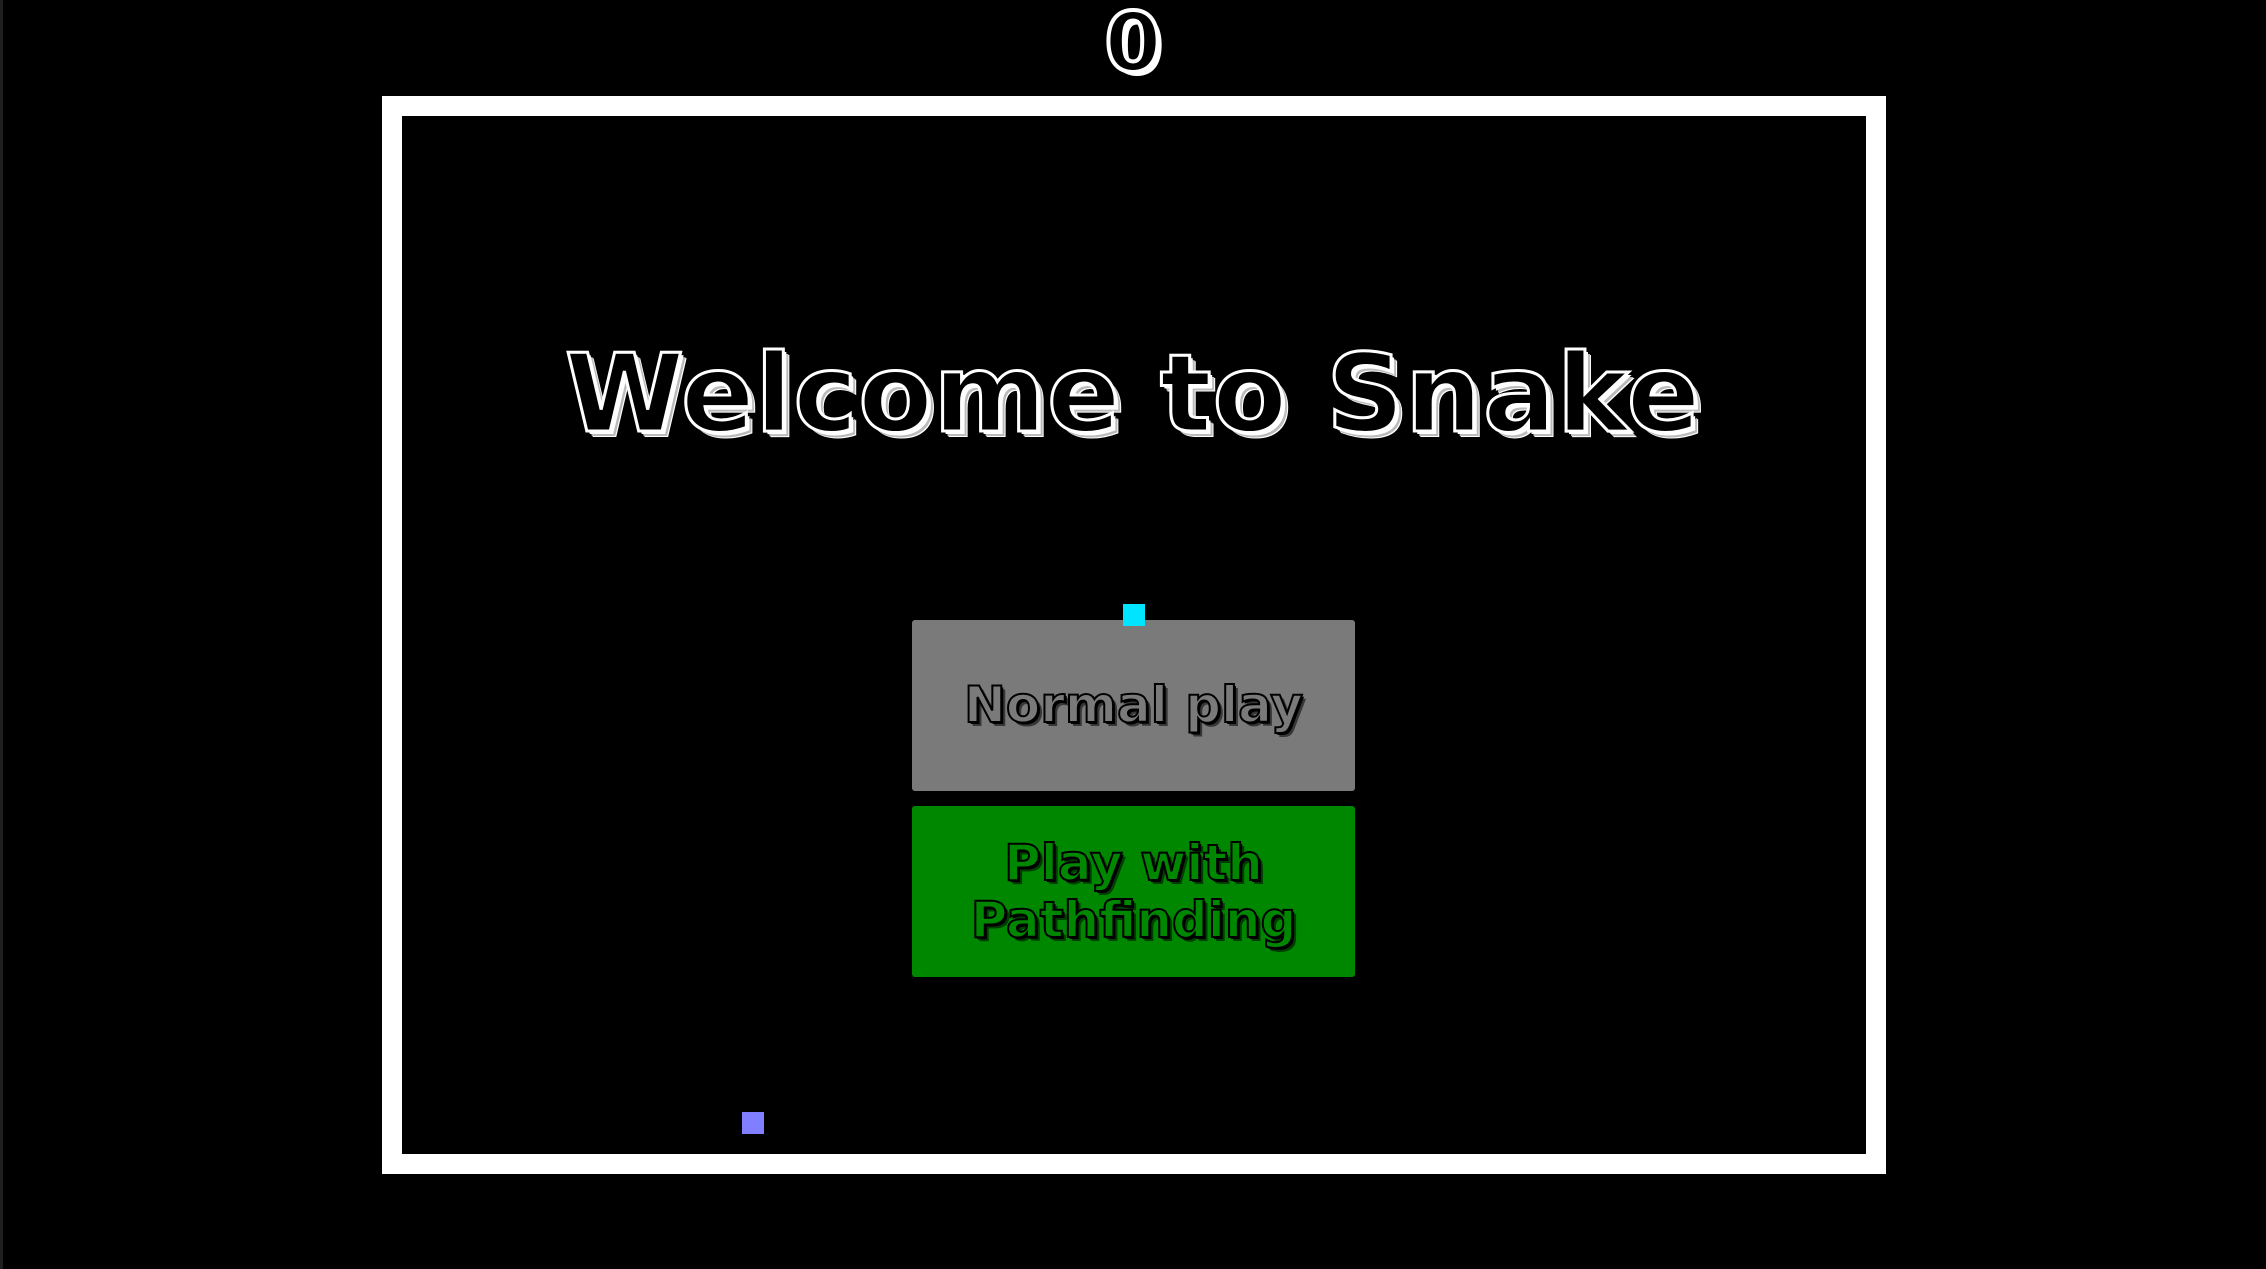  I want to click on normal-play-button: Normal play, so click(1133, 705).